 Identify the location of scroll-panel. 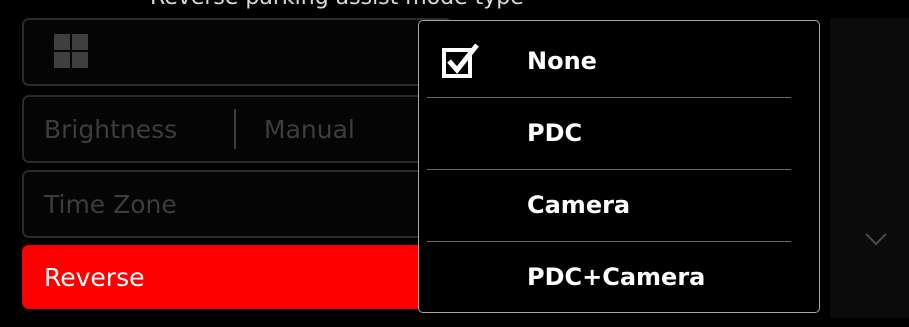
(869, 168).